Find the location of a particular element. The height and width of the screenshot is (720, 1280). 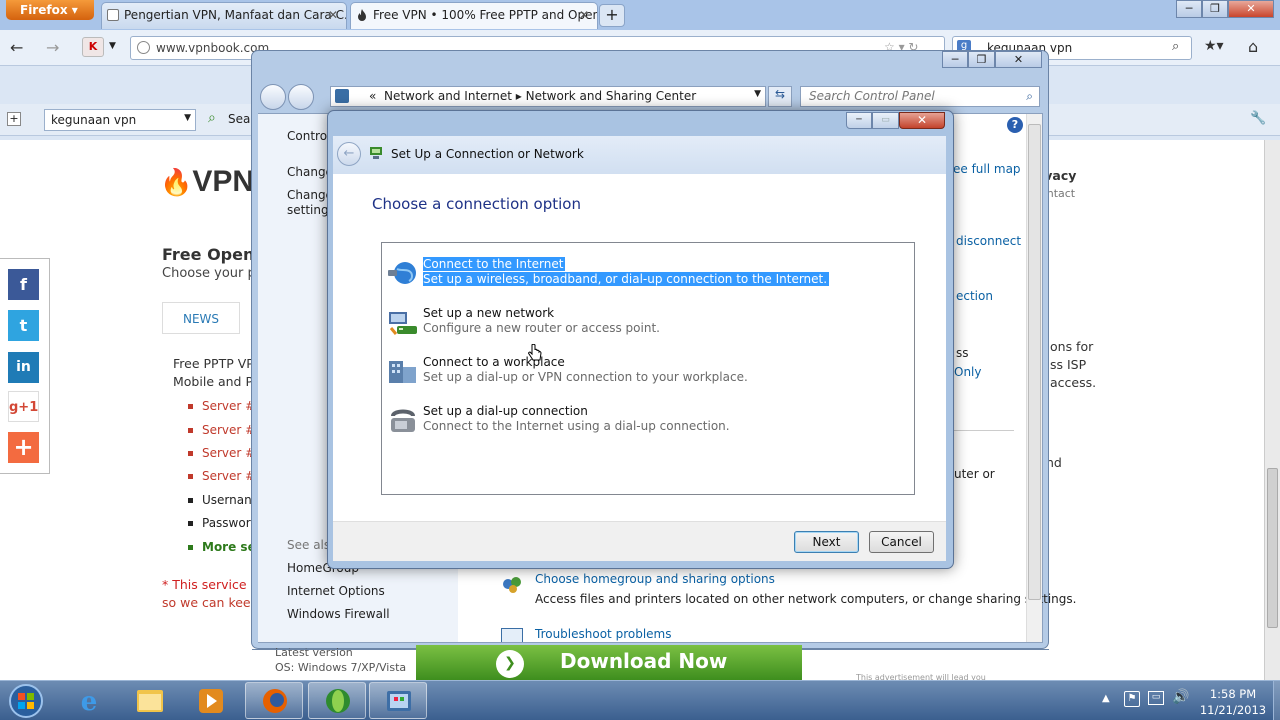

homegroup-options-link: Choose homegroup and sharing options is located at coordinates (655, 579).